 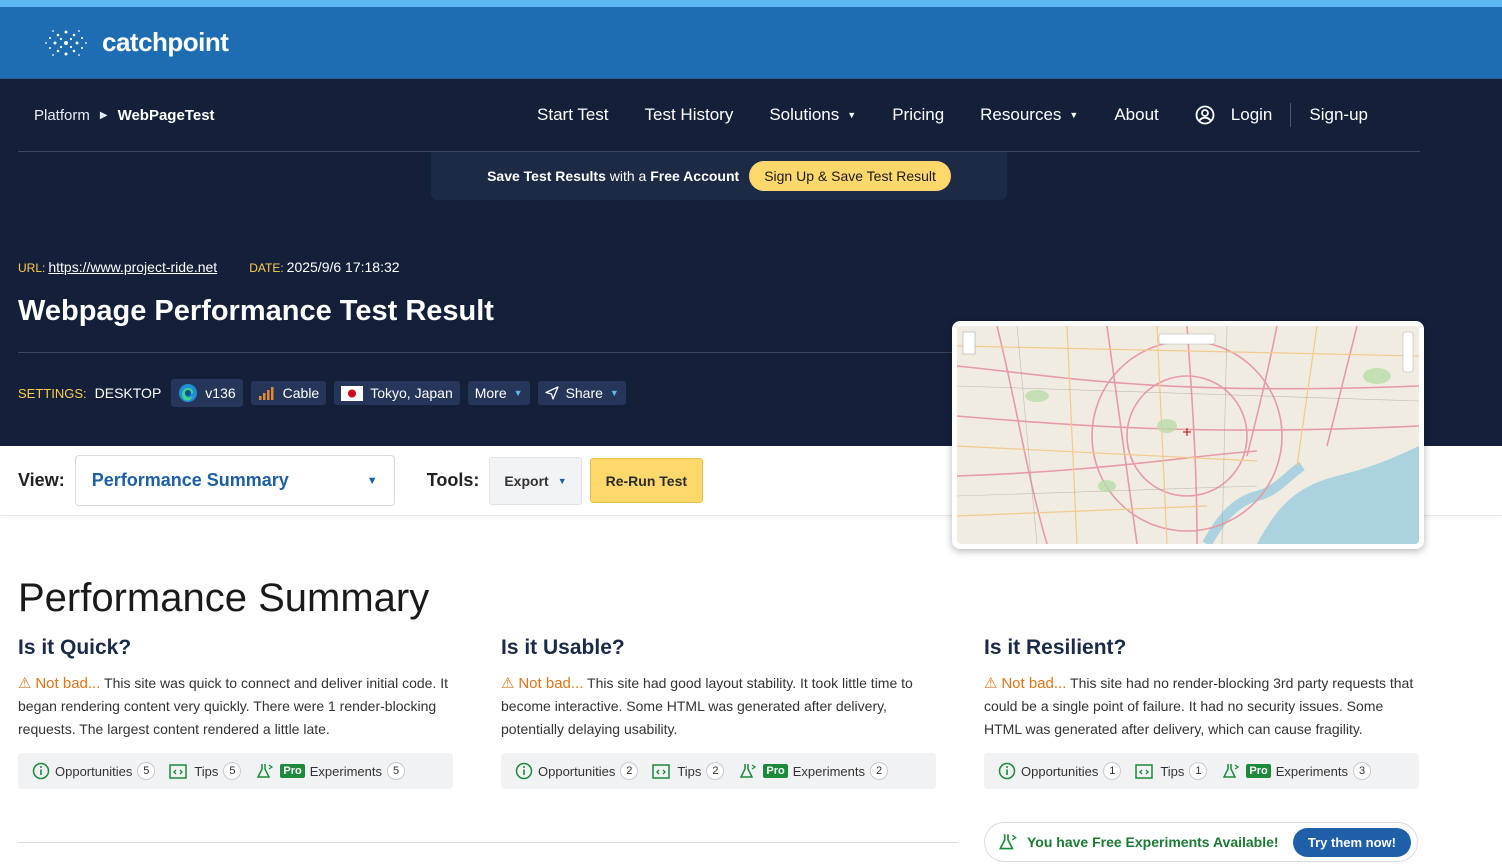 I want to click on opportunities-counter: Opportunities 1, so click(x=1060, y=771).